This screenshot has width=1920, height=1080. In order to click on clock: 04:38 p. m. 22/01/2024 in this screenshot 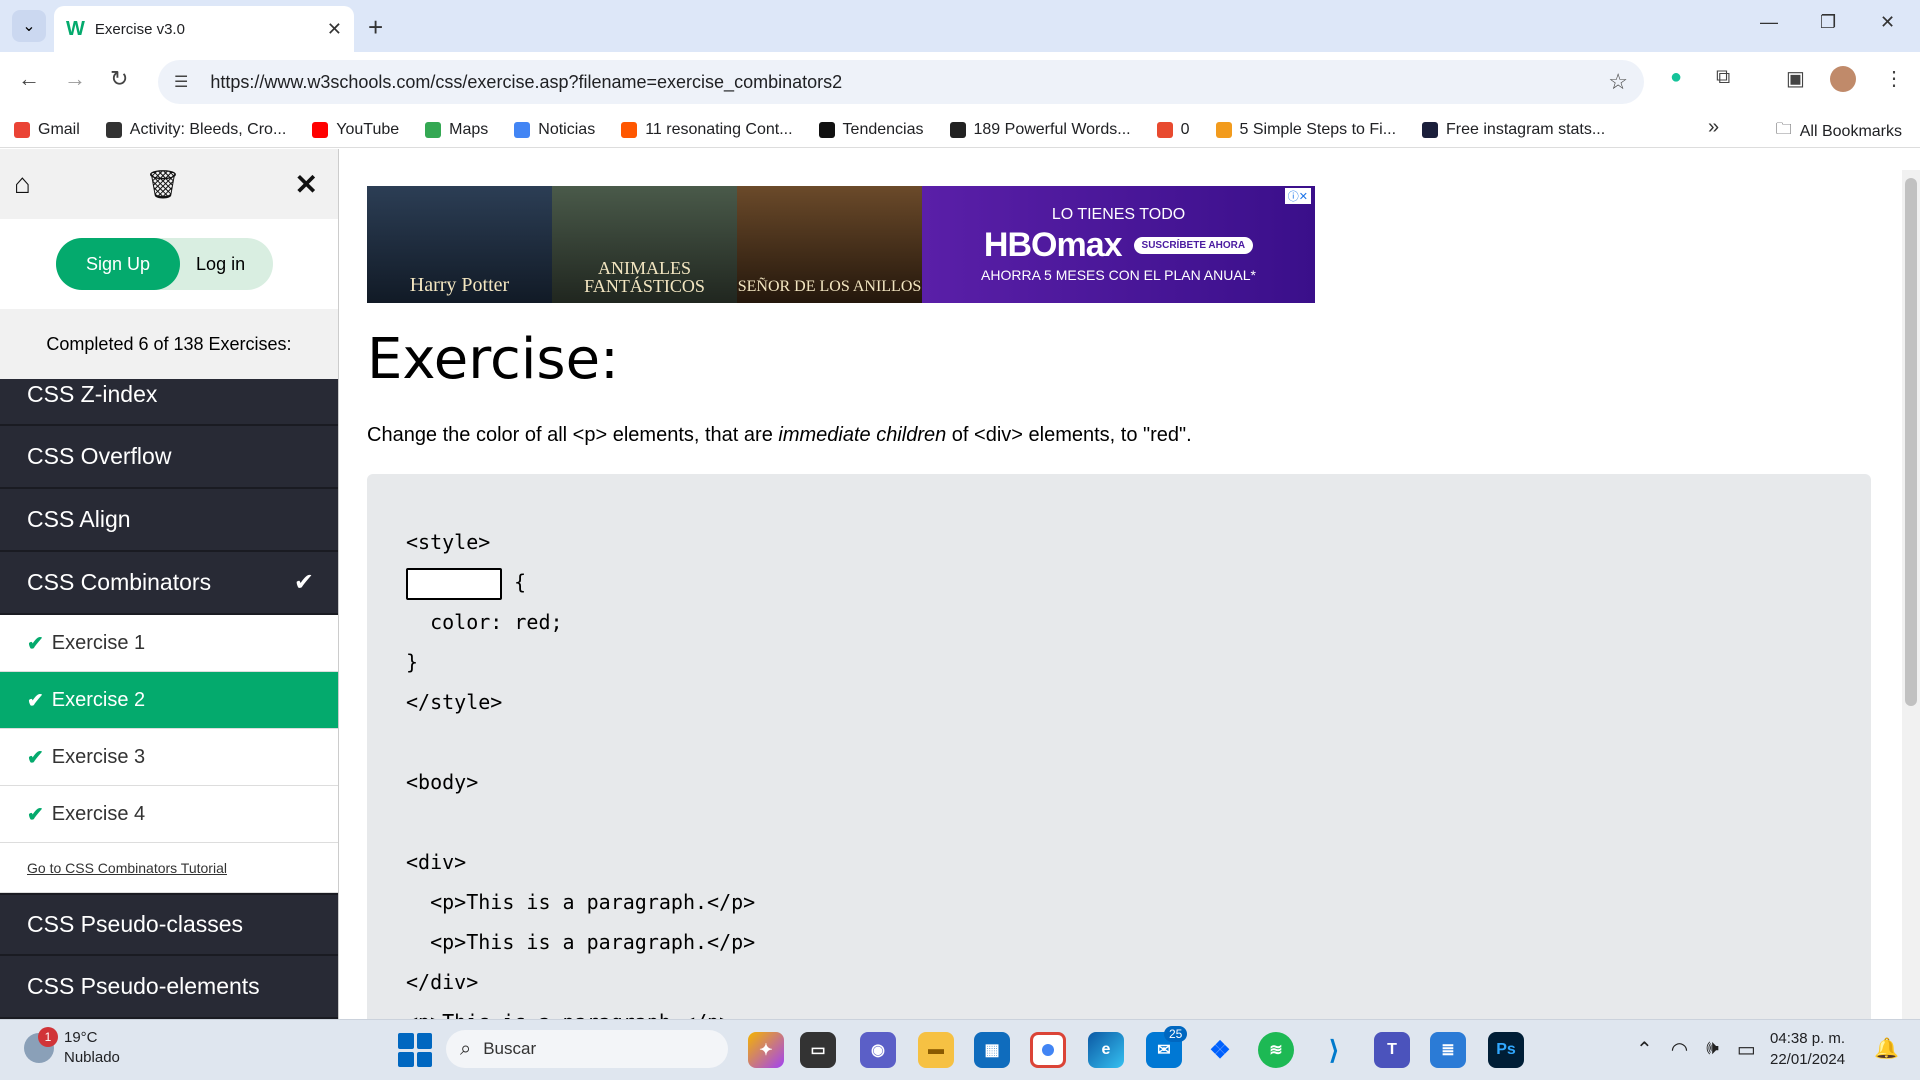, I will do `click(1807, 1049)`.